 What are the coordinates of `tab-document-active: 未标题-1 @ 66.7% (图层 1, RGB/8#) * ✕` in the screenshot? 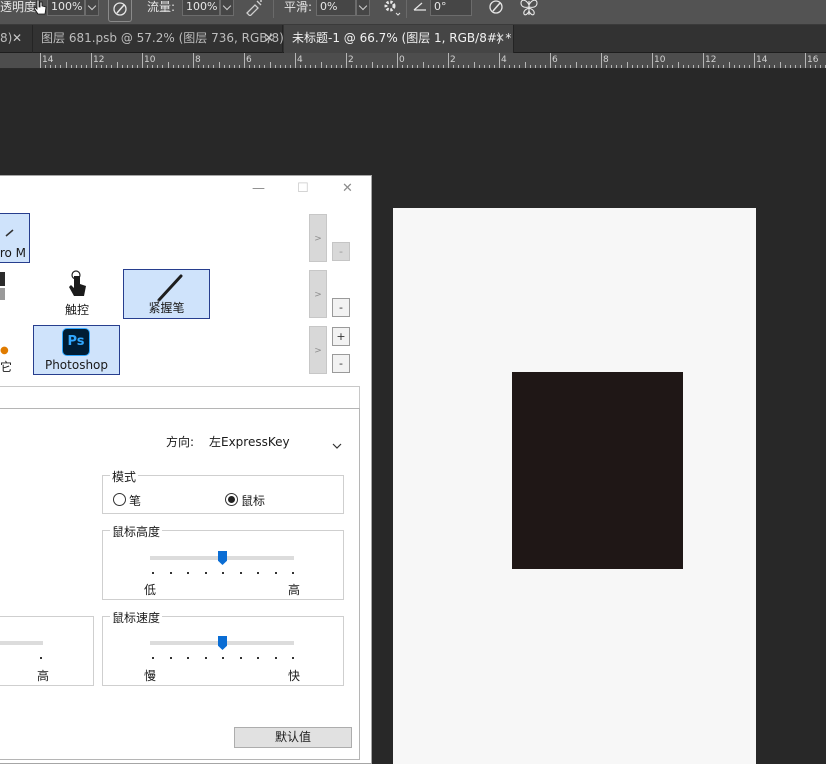 It's located at (399, 39).